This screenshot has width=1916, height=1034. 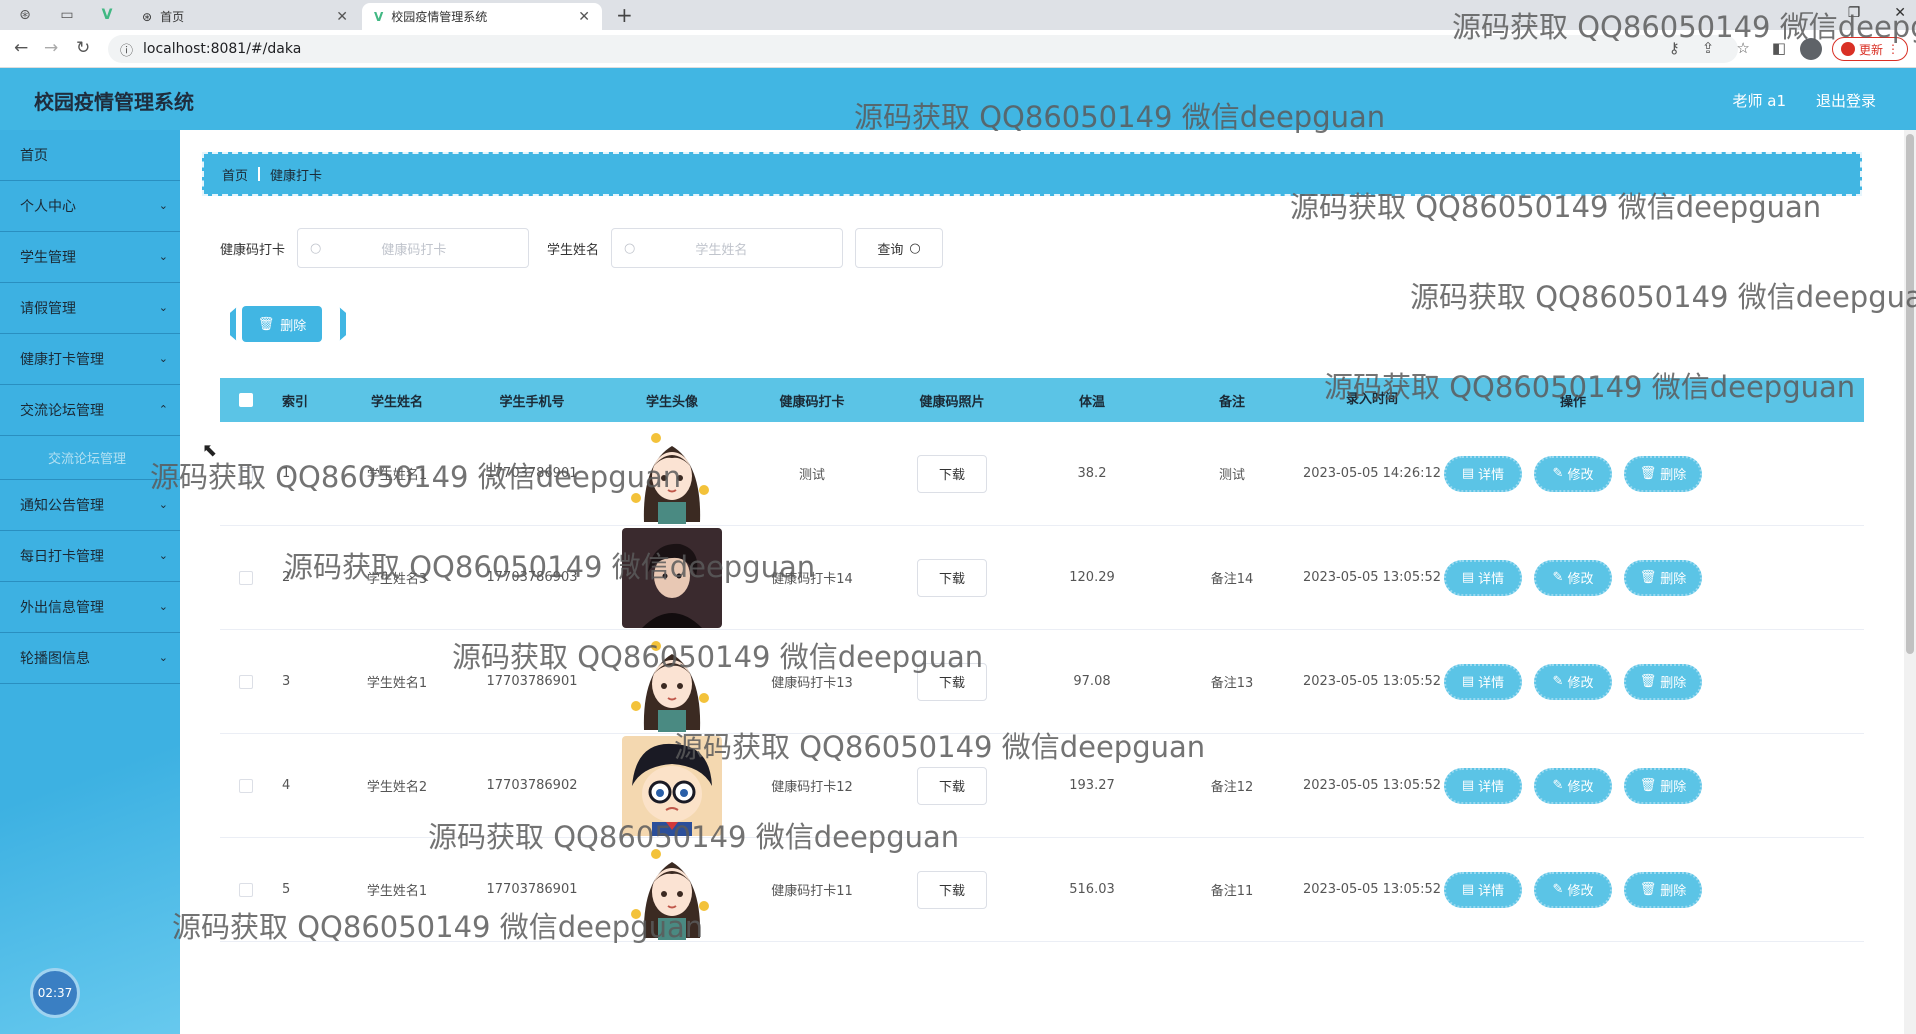 I want to click on menu-dots-icon: ⋮, so click(x=1893, y=49).